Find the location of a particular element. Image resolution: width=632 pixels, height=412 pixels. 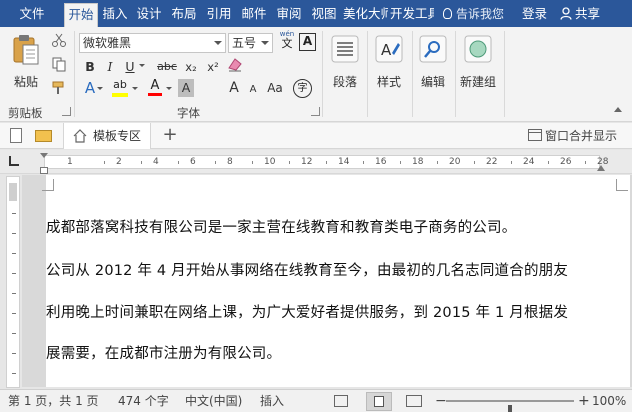

read-mode-icon is located at coordinates (341, 401).